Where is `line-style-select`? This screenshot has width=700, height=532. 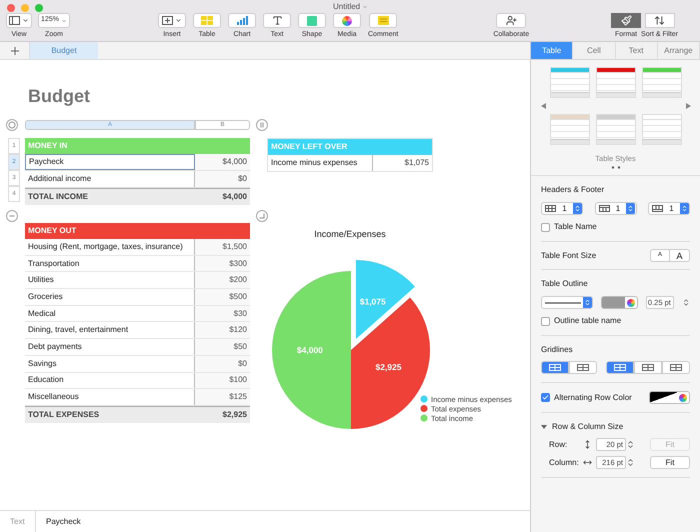 line-style-select is located at coordinates (567, 303).